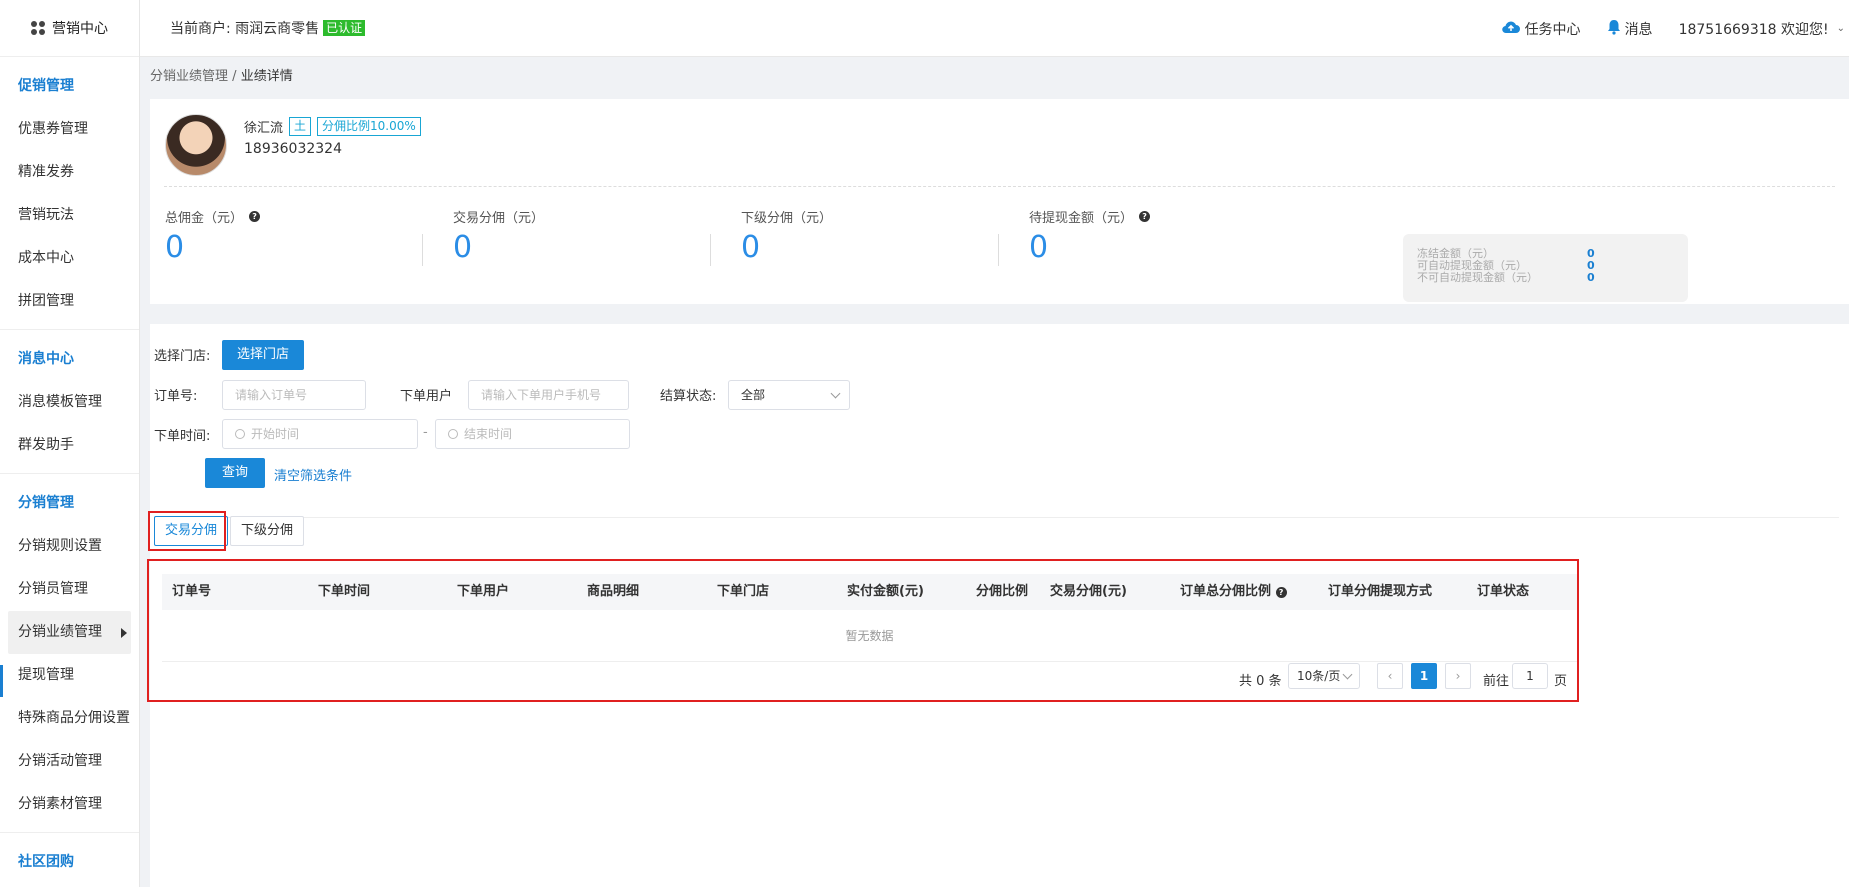 Image resolution: width=1849 pixels, height=887 pixels. I want to click on status-select: 全部, so click(789, 395).